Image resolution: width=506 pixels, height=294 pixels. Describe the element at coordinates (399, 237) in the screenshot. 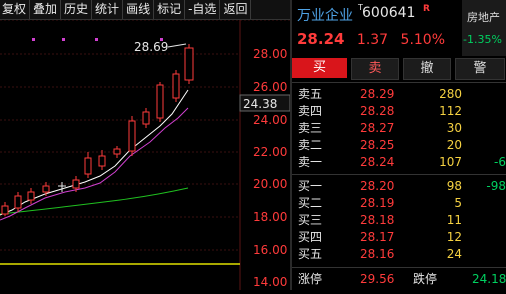

I see `bid-row: 买四 28.17 12` at that location.